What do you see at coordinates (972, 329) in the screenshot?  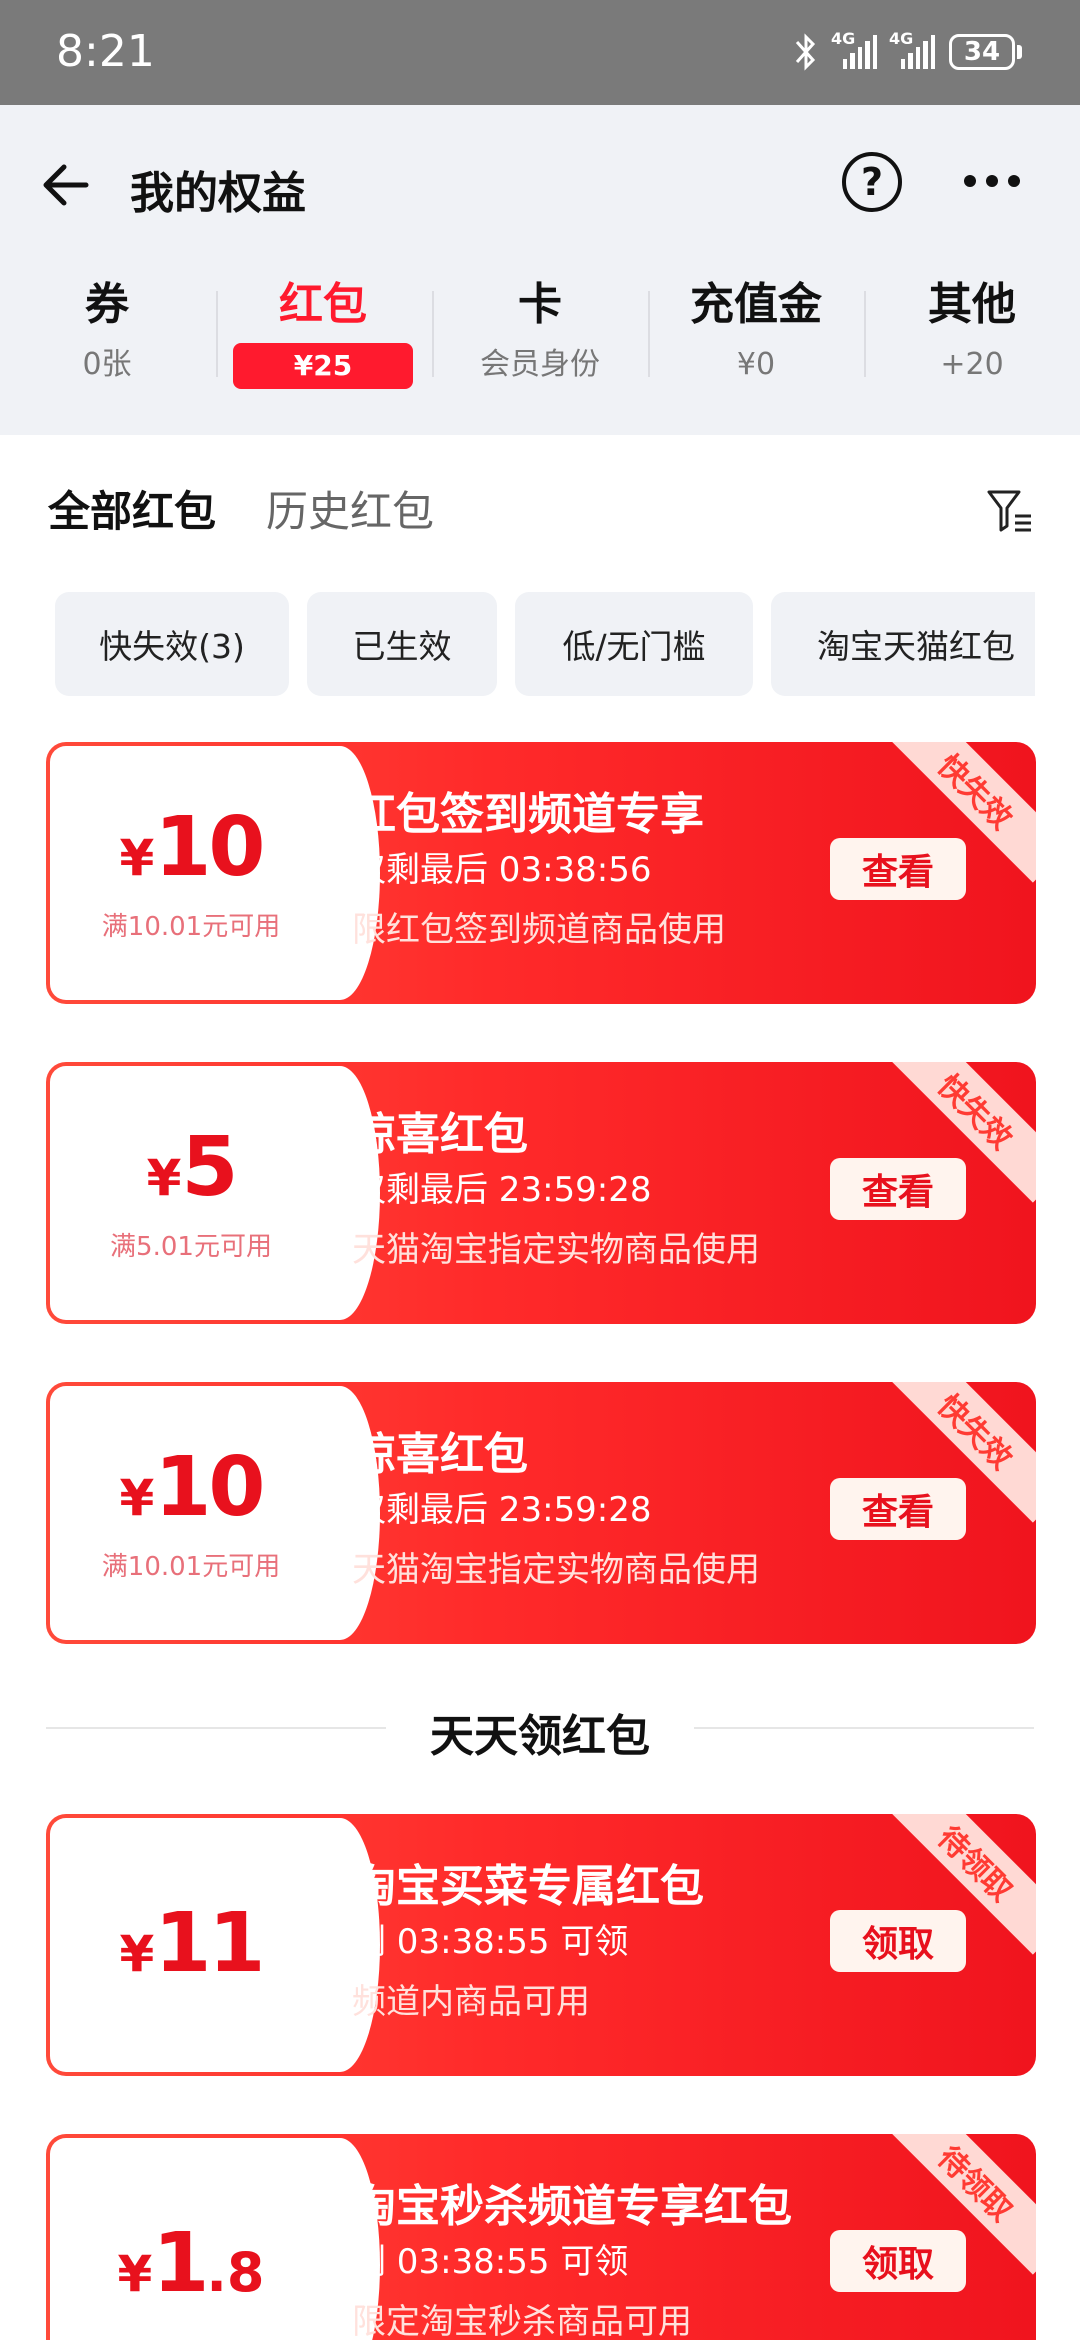 I see `tab-other: 其他 +20` at bounding box center [972, 329].